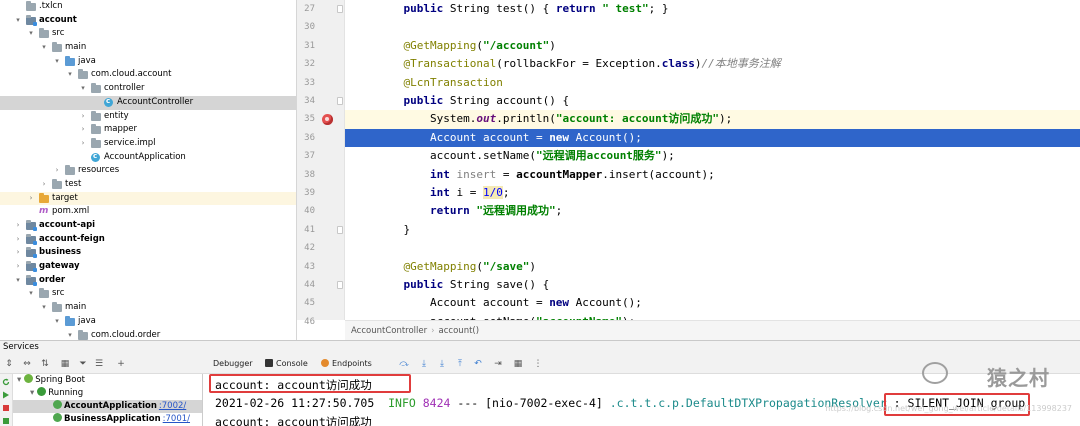 The width and height of the screenshot is (1080, 426). What do you see at coordinates (712, 101) in the screenshot?
I see `code-line: public String account() {` at bounding box center [712, 101].